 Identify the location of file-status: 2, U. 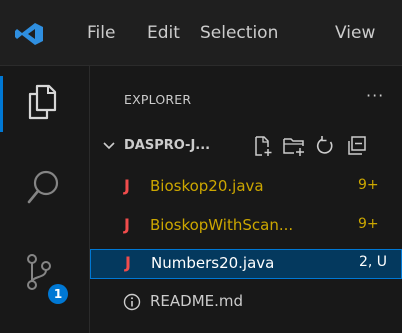
(373, 262).